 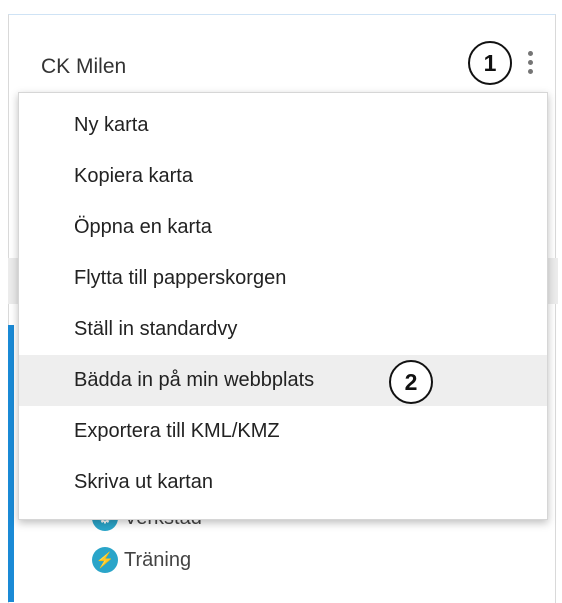 I want to click on more-options-icon, so click(x=530, y=62).